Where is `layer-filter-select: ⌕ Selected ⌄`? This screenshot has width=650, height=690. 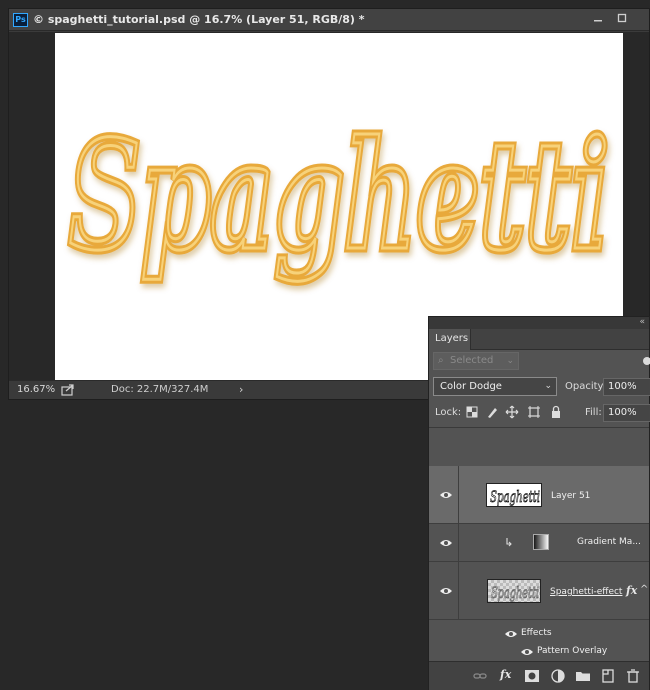 layer-filter-select: ⌕ Selected ⌄ is located at coordinates (476, 361).